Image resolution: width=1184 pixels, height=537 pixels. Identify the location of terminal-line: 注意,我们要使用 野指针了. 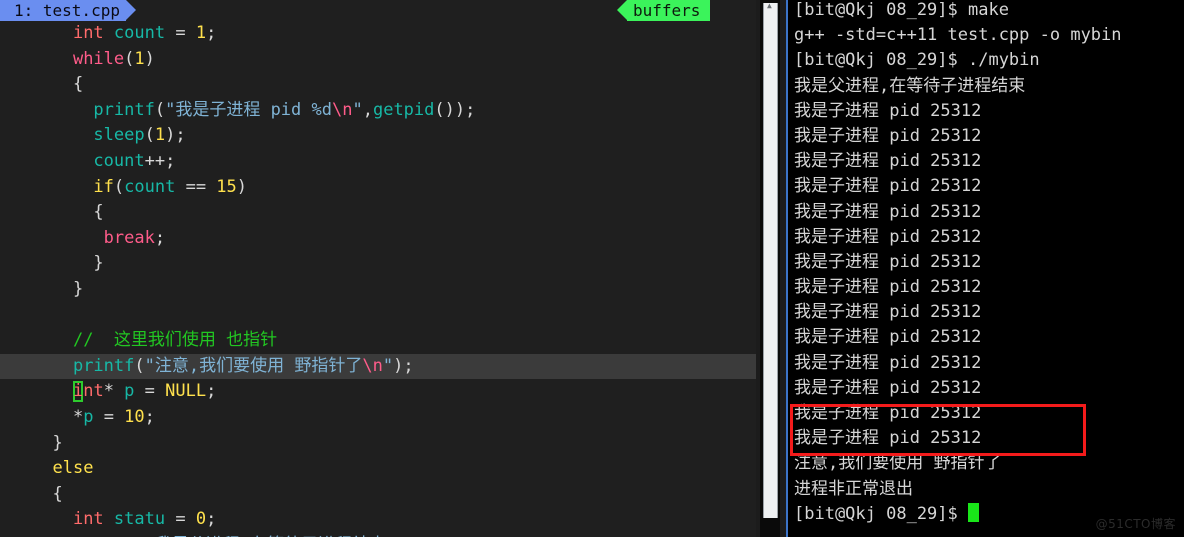
(898, 463).